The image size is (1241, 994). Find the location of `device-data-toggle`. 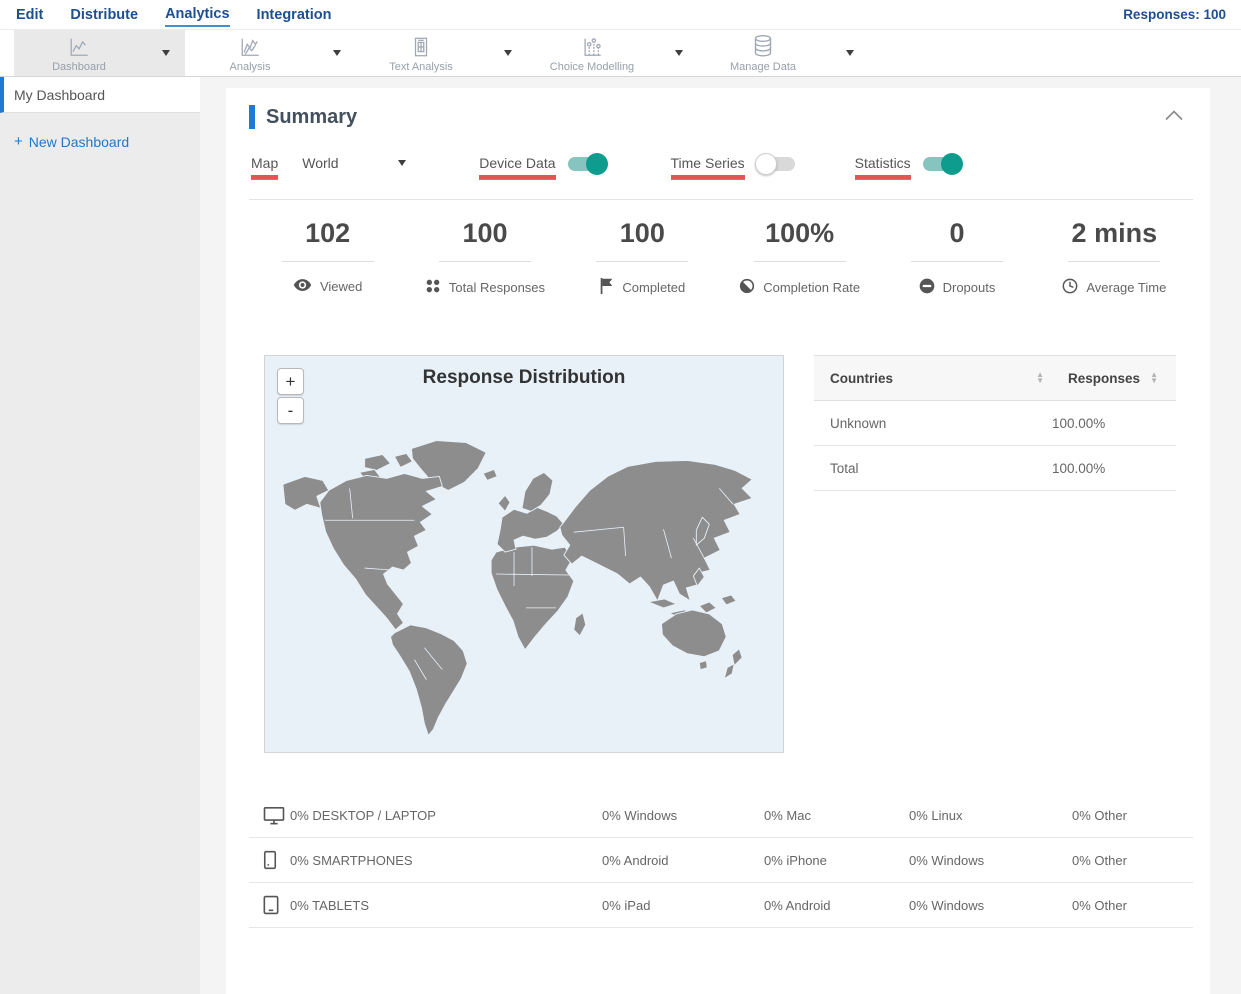

device-data-toggle is located at coordinates (587, 164).